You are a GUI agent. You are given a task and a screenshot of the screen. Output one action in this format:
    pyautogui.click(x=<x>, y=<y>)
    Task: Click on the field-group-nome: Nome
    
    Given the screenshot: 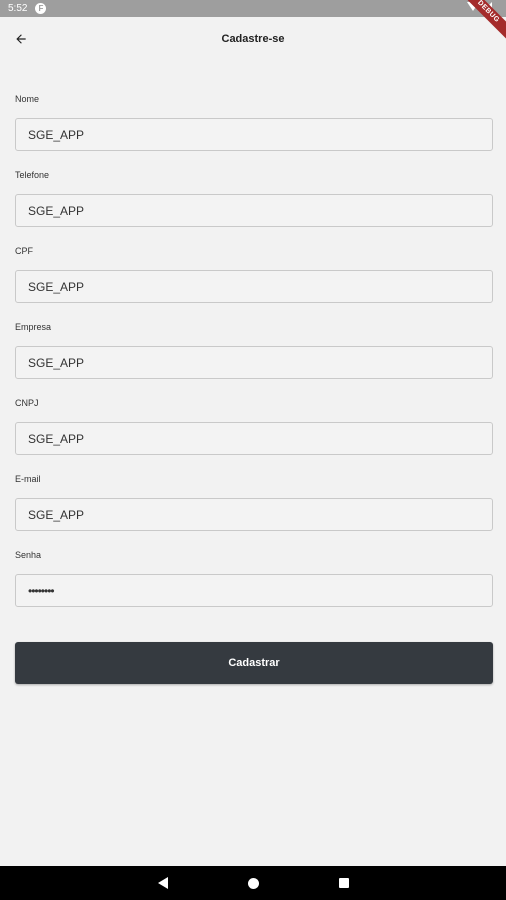 What is the action you would take?
    pyautogui.click(x=254, y=130)
    